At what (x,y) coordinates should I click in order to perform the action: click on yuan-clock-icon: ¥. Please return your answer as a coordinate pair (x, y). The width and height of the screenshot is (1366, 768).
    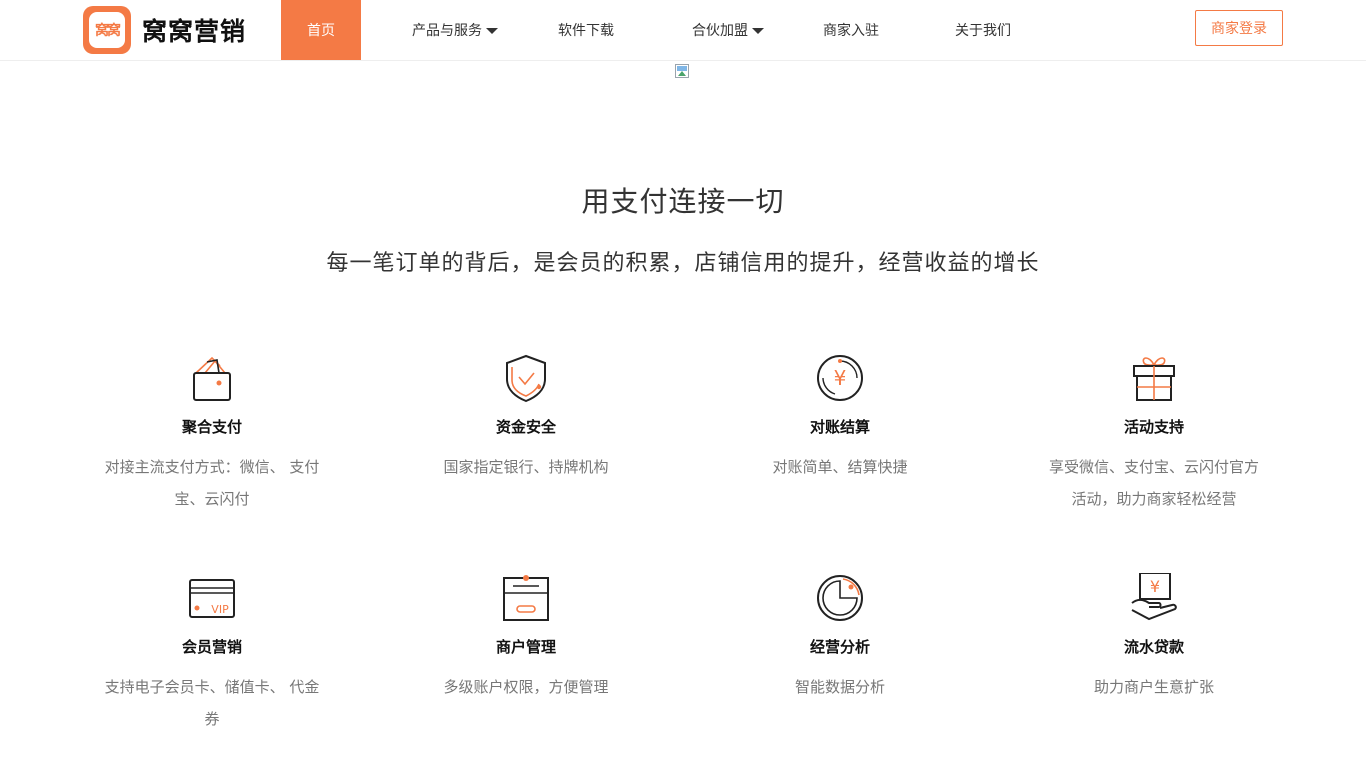
    Looking at the image, I should click on (840, 378).